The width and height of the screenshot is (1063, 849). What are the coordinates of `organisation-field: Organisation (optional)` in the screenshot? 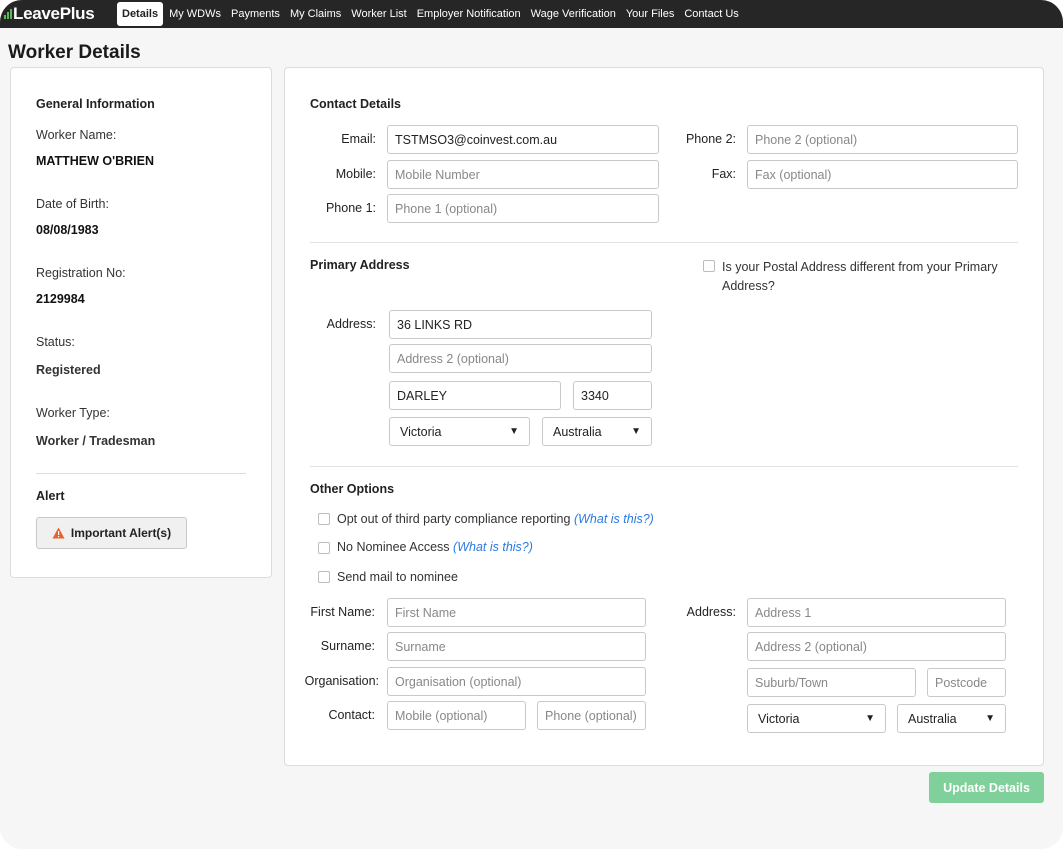 It's located at (516, 681).